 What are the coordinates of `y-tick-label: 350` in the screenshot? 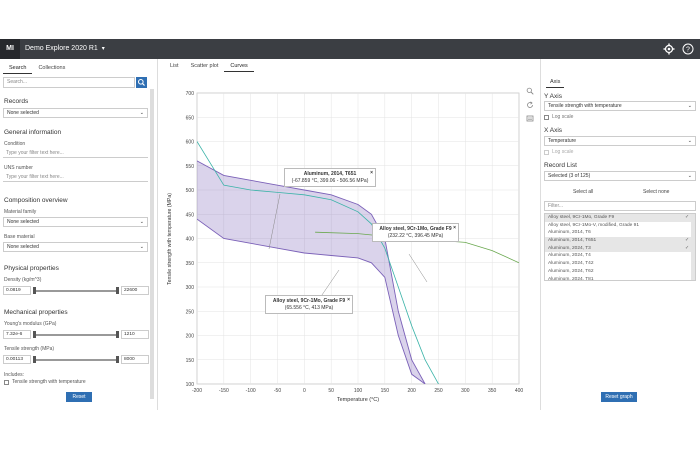 It's located at (190, 264).